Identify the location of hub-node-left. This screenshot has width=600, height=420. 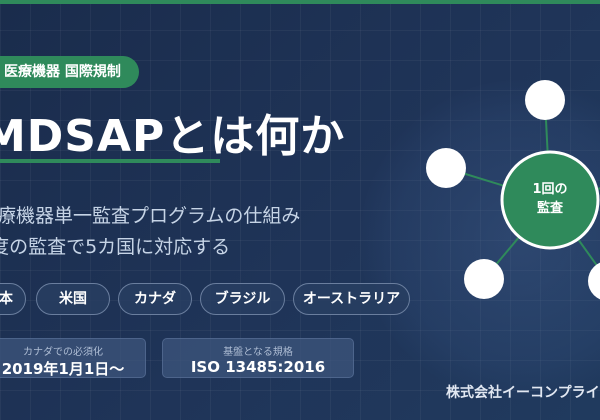
(446, 168).